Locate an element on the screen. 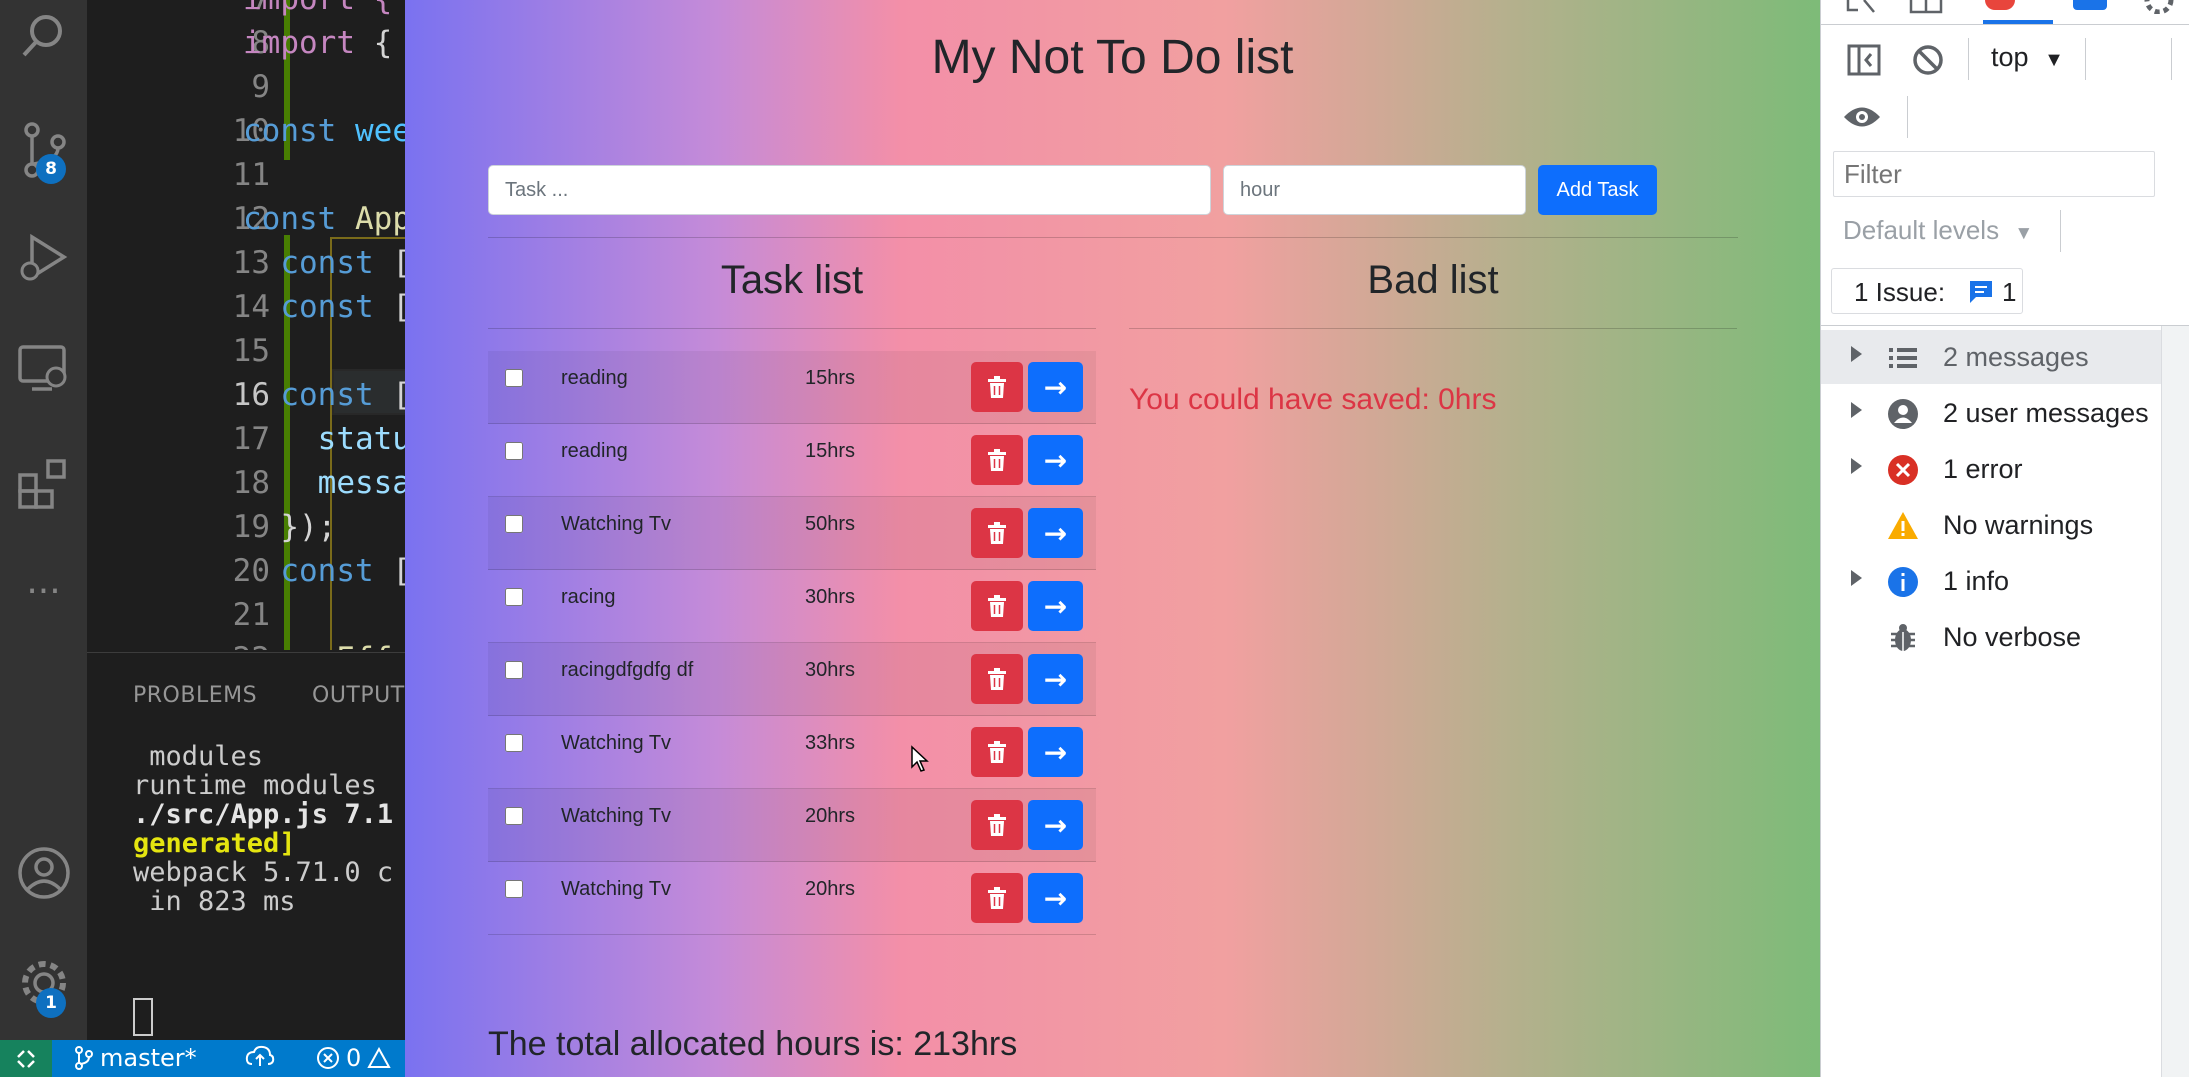 This screenshot has height=1077, width=2189. sidebar-toggle-icon is located at coordinates (1864, 60).